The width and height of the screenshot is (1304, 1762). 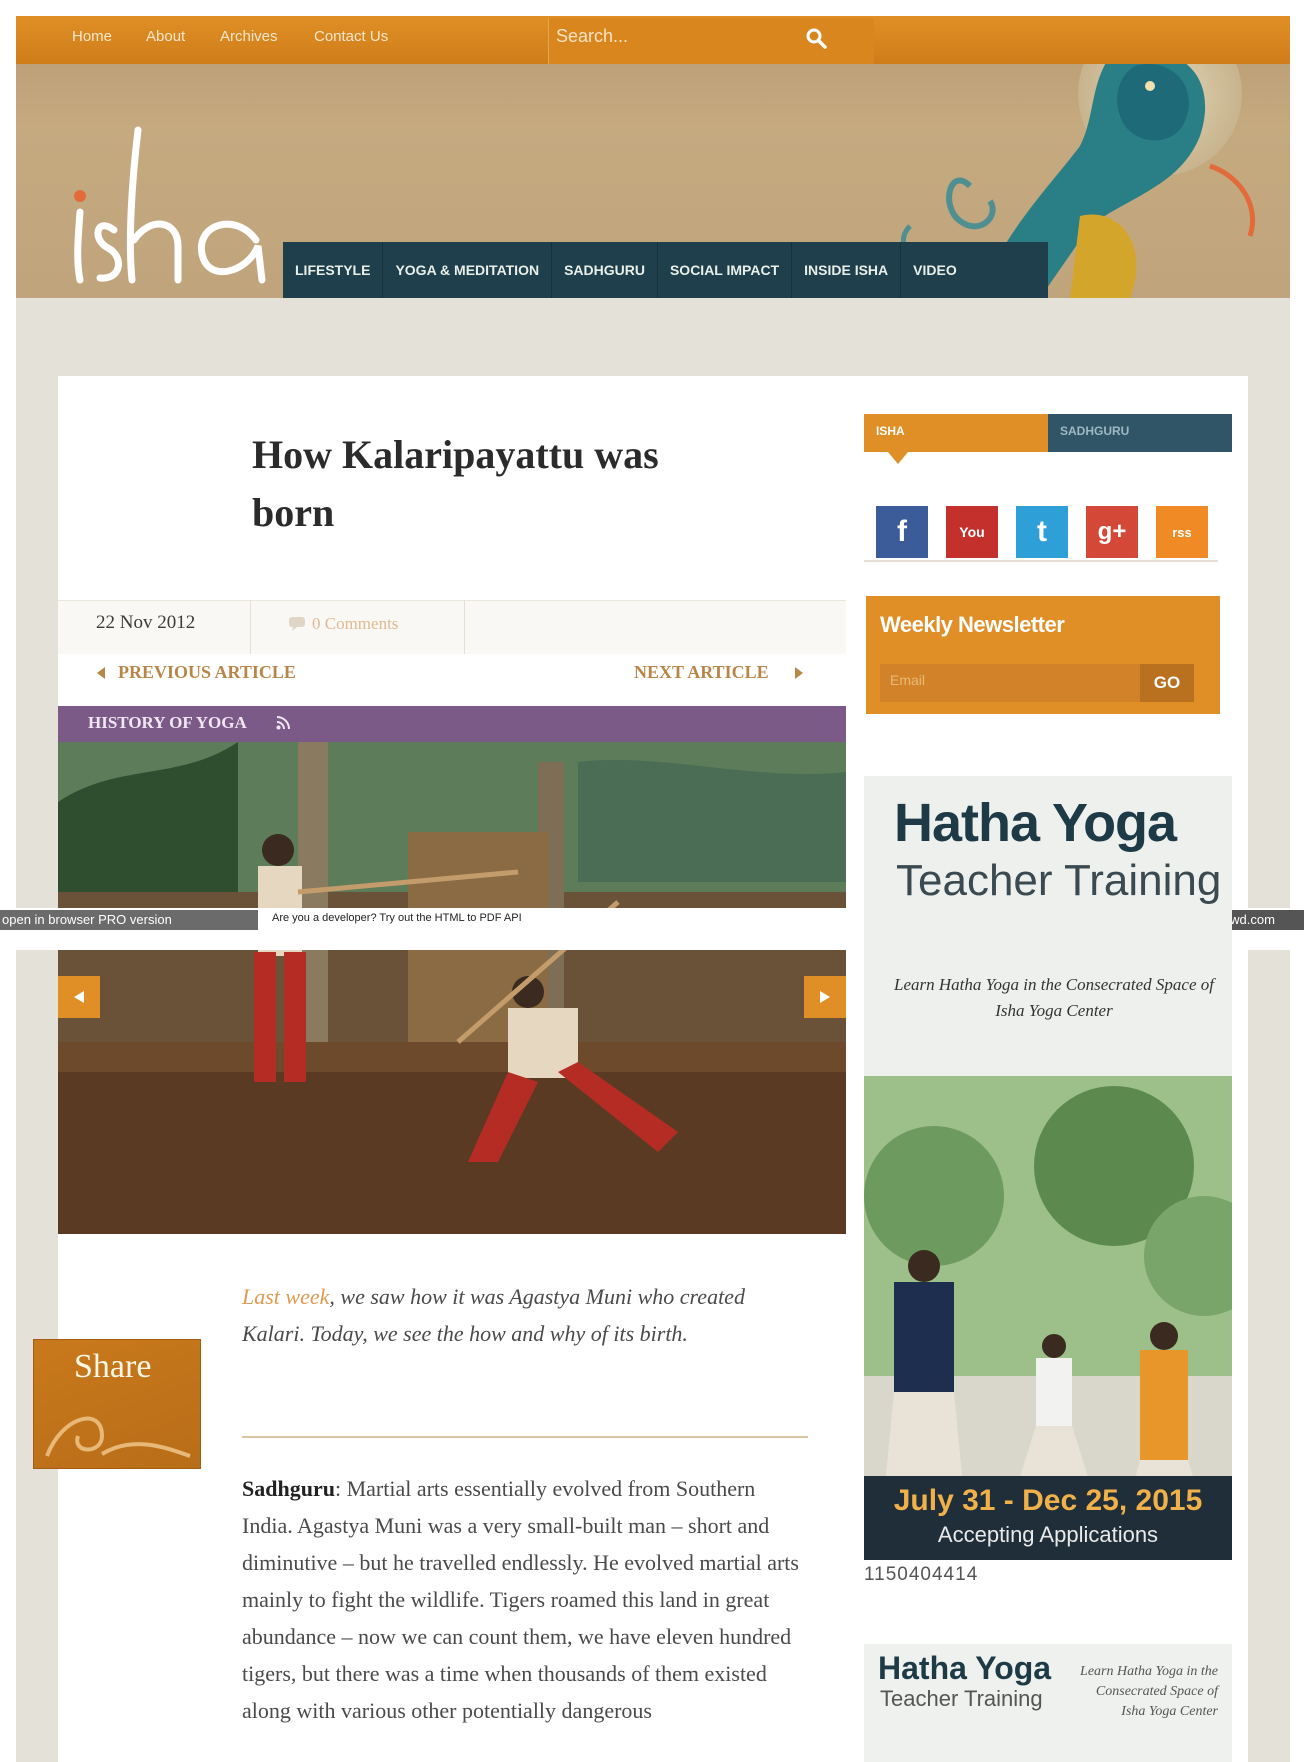 What do you see at coordinates (816, 38) in the screenshot?
I see `search-icon` at bounding box center [816, 38].